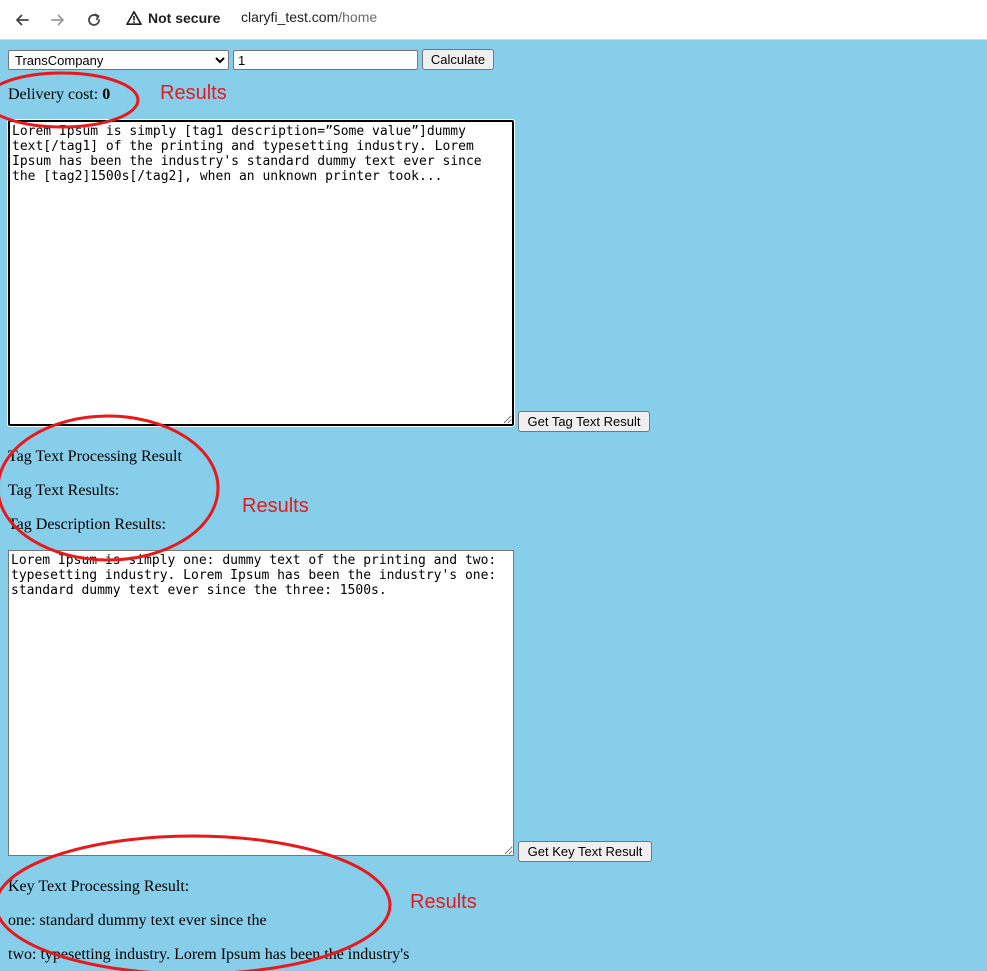  I want to click on url-path: /home, so click(358, 17).